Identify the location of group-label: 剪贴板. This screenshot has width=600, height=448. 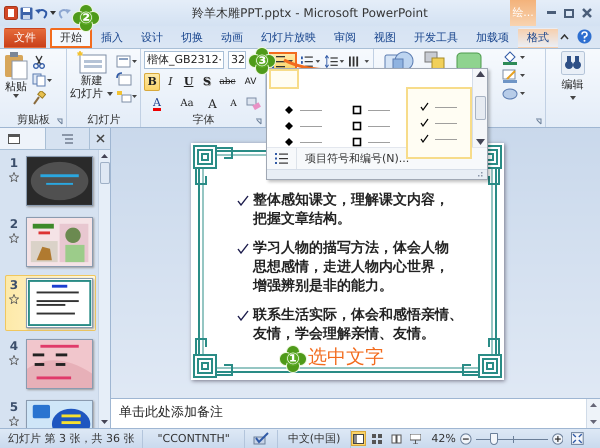
(33, 120).